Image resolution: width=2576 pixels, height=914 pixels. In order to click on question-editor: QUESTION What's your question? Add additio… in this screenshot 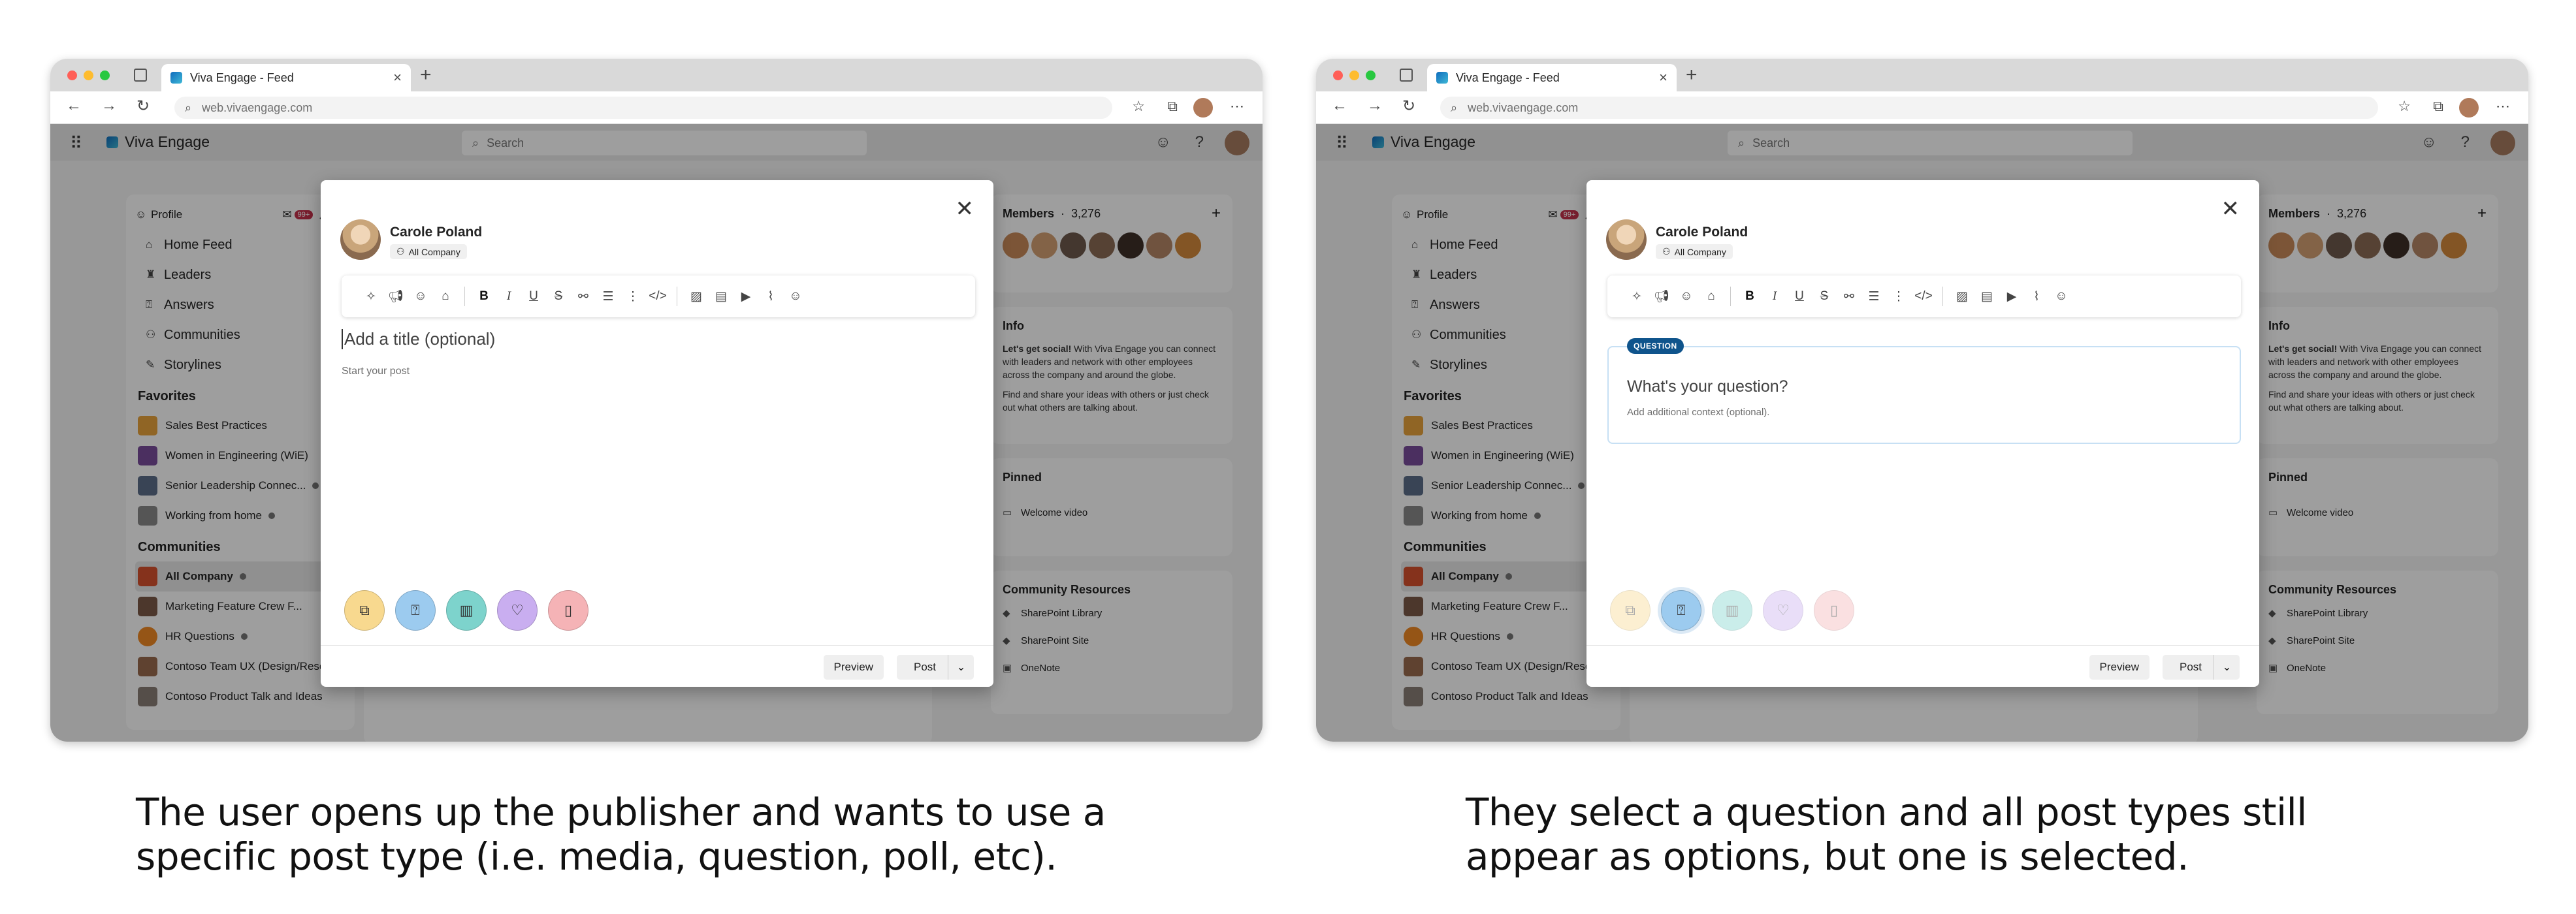, I will do `click(1924, 391)`.